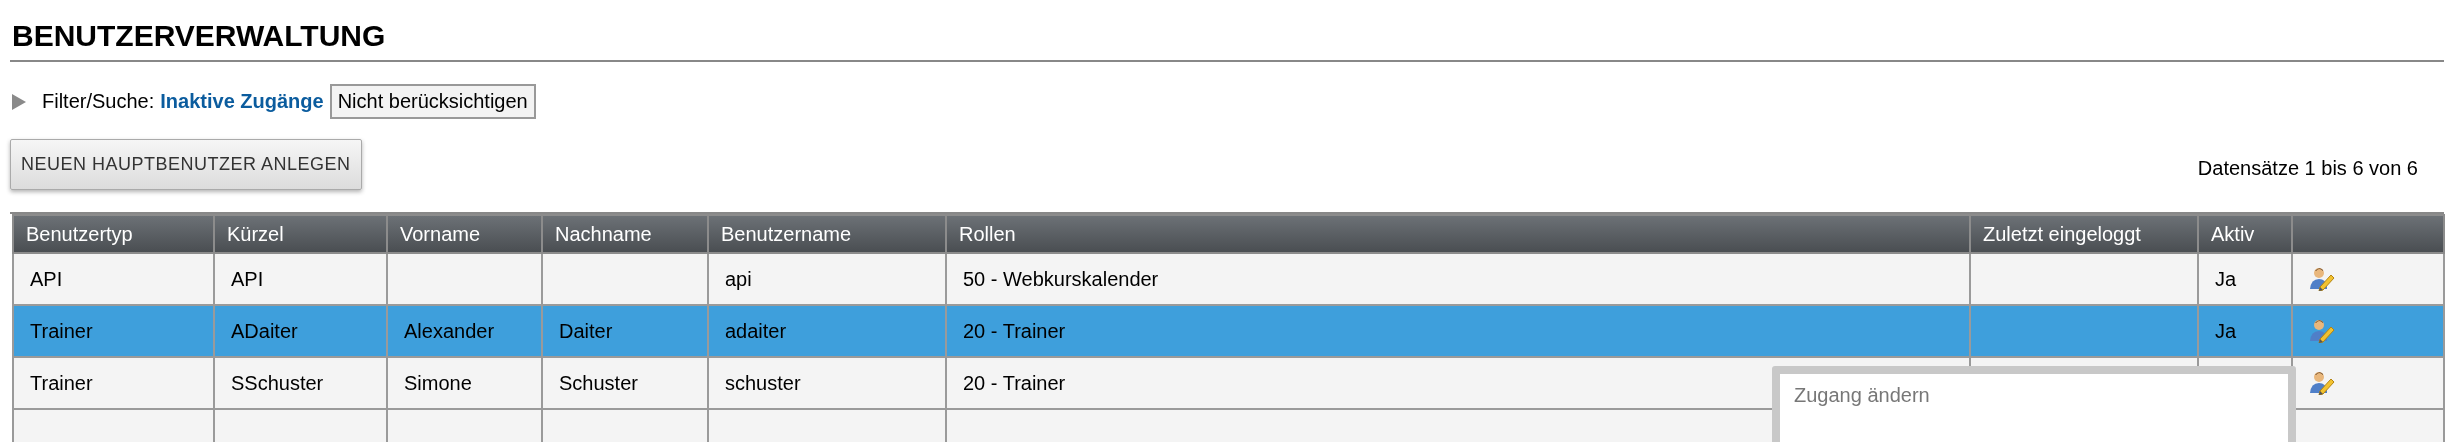 This screenshot has width=2454, height=442. I want to click on column-header: Aktiv, so click(2245, 234).